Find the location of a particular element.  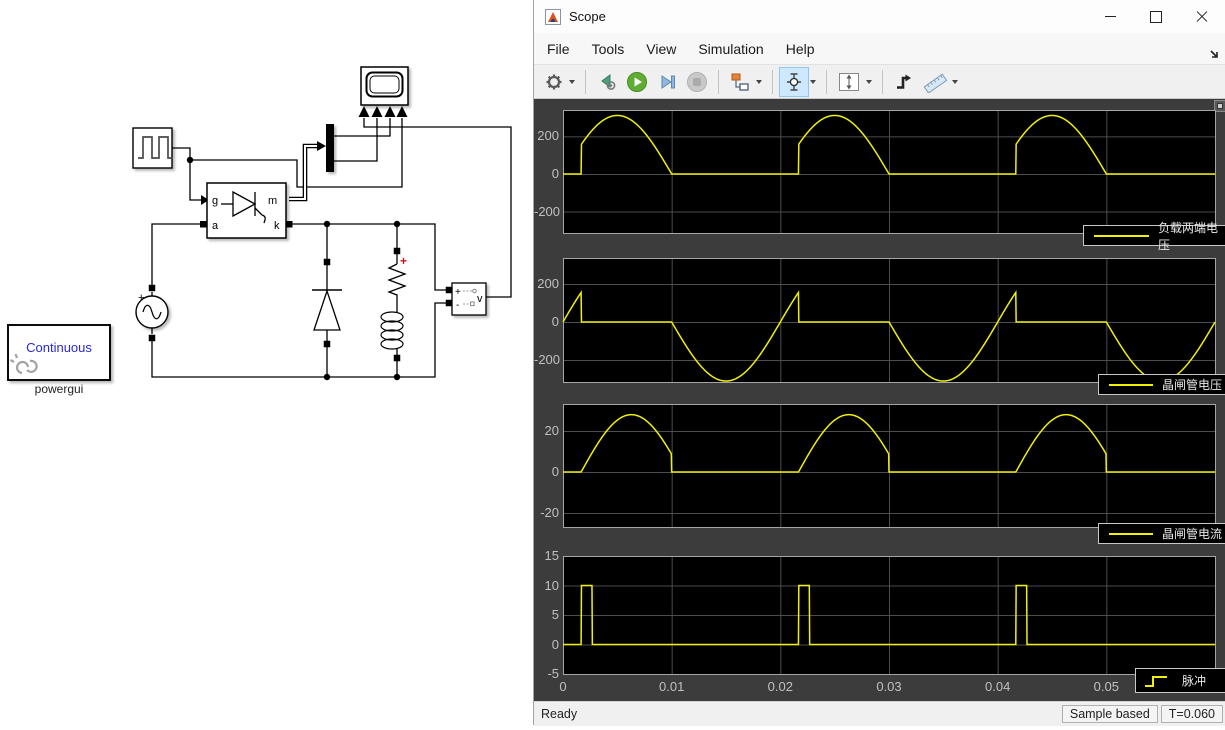

vector-wire is located at coordinates (307, 171).